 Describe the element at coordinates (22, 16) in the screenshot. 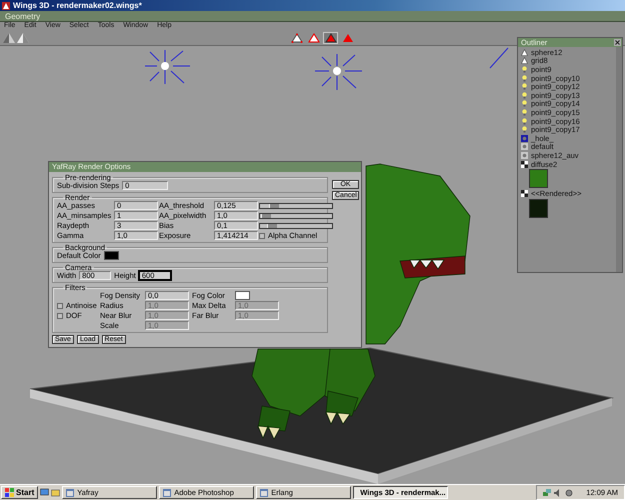

I see `geometry-title: Geometry` at that location.